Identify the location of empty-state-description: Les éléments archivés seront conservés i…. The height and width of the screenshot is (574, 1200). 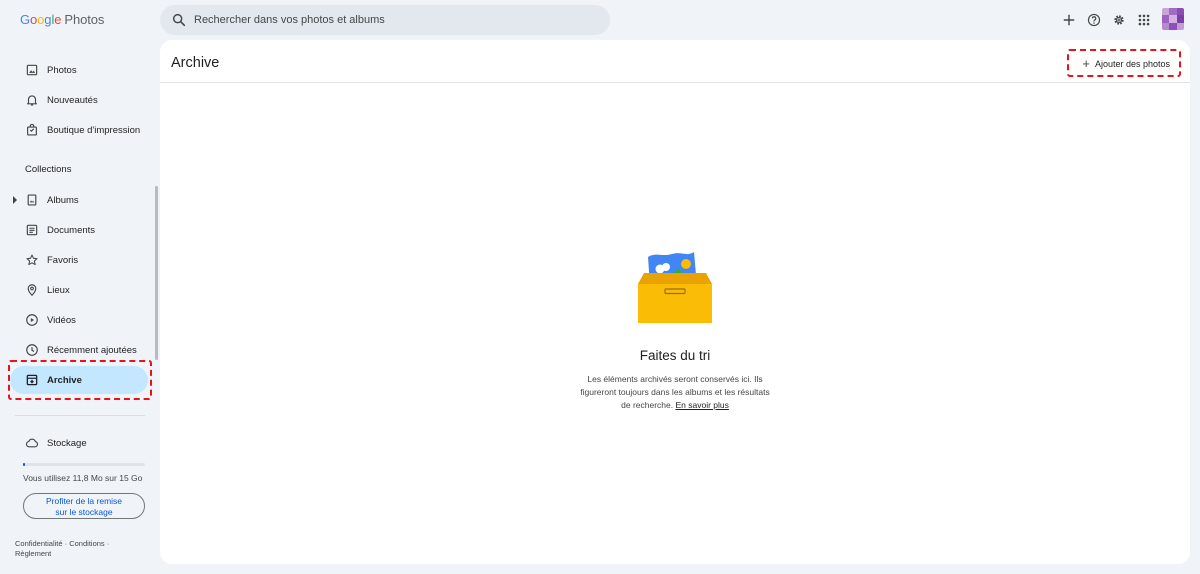
(675, 392).